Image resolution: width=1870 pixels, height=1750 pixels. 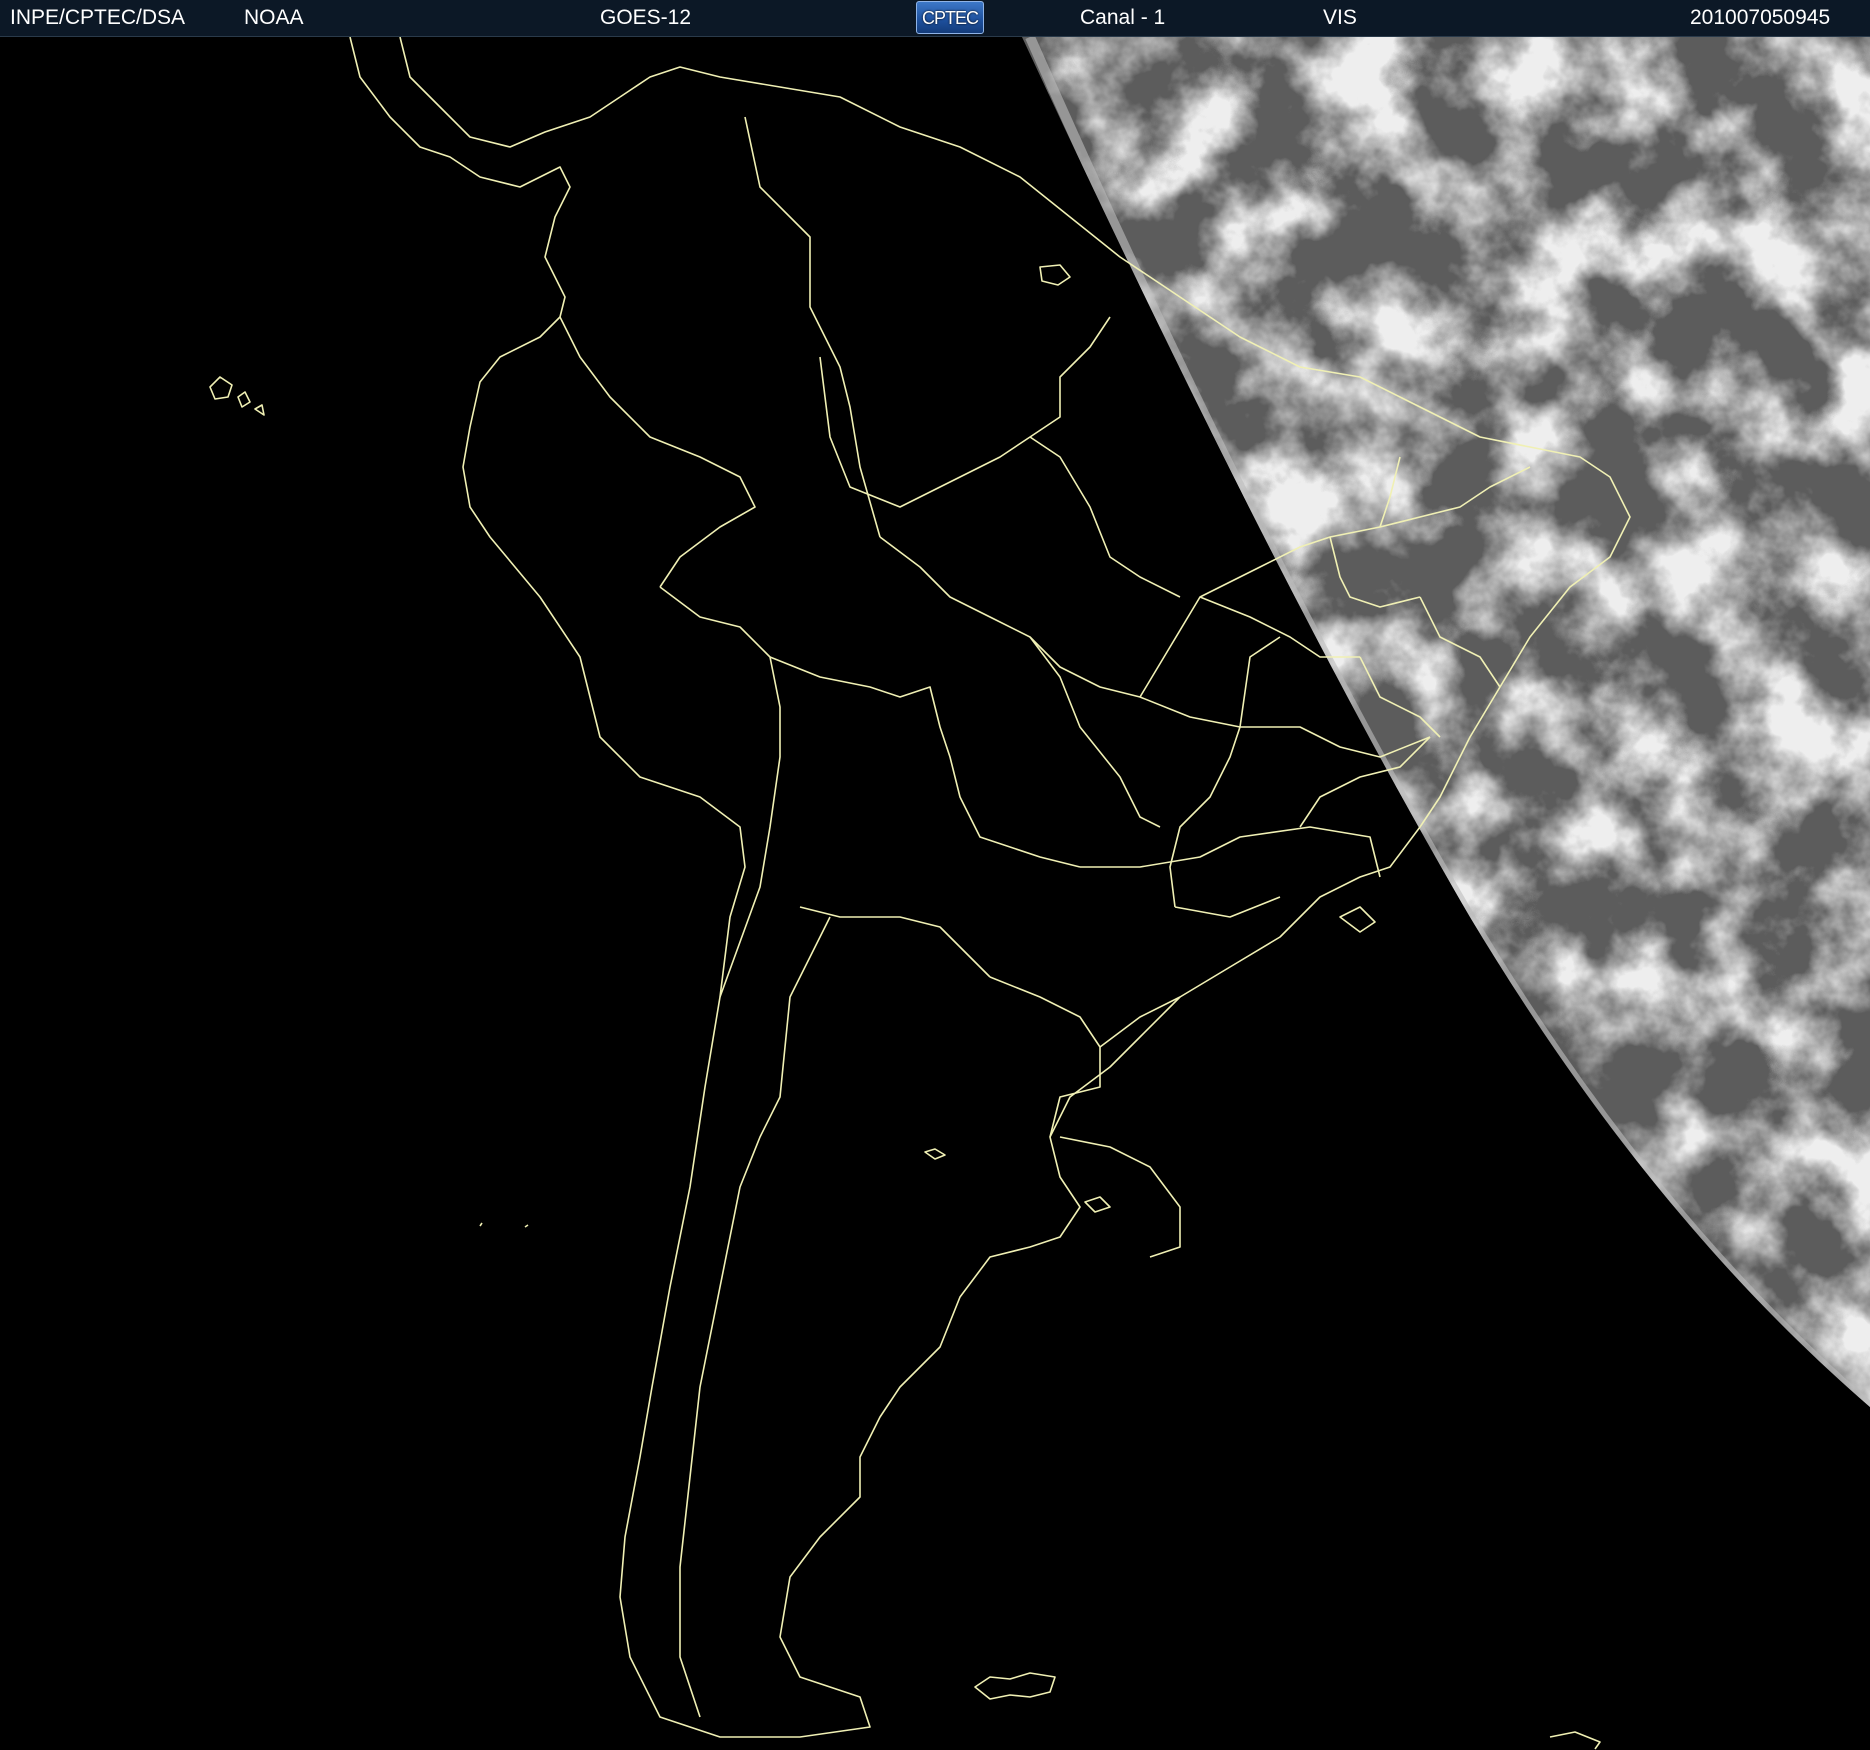 What do you see at coordinates (1123, 17) in the screenshot?
I see `channel-label: Canal - 1` at bounding box center [1123, 17].